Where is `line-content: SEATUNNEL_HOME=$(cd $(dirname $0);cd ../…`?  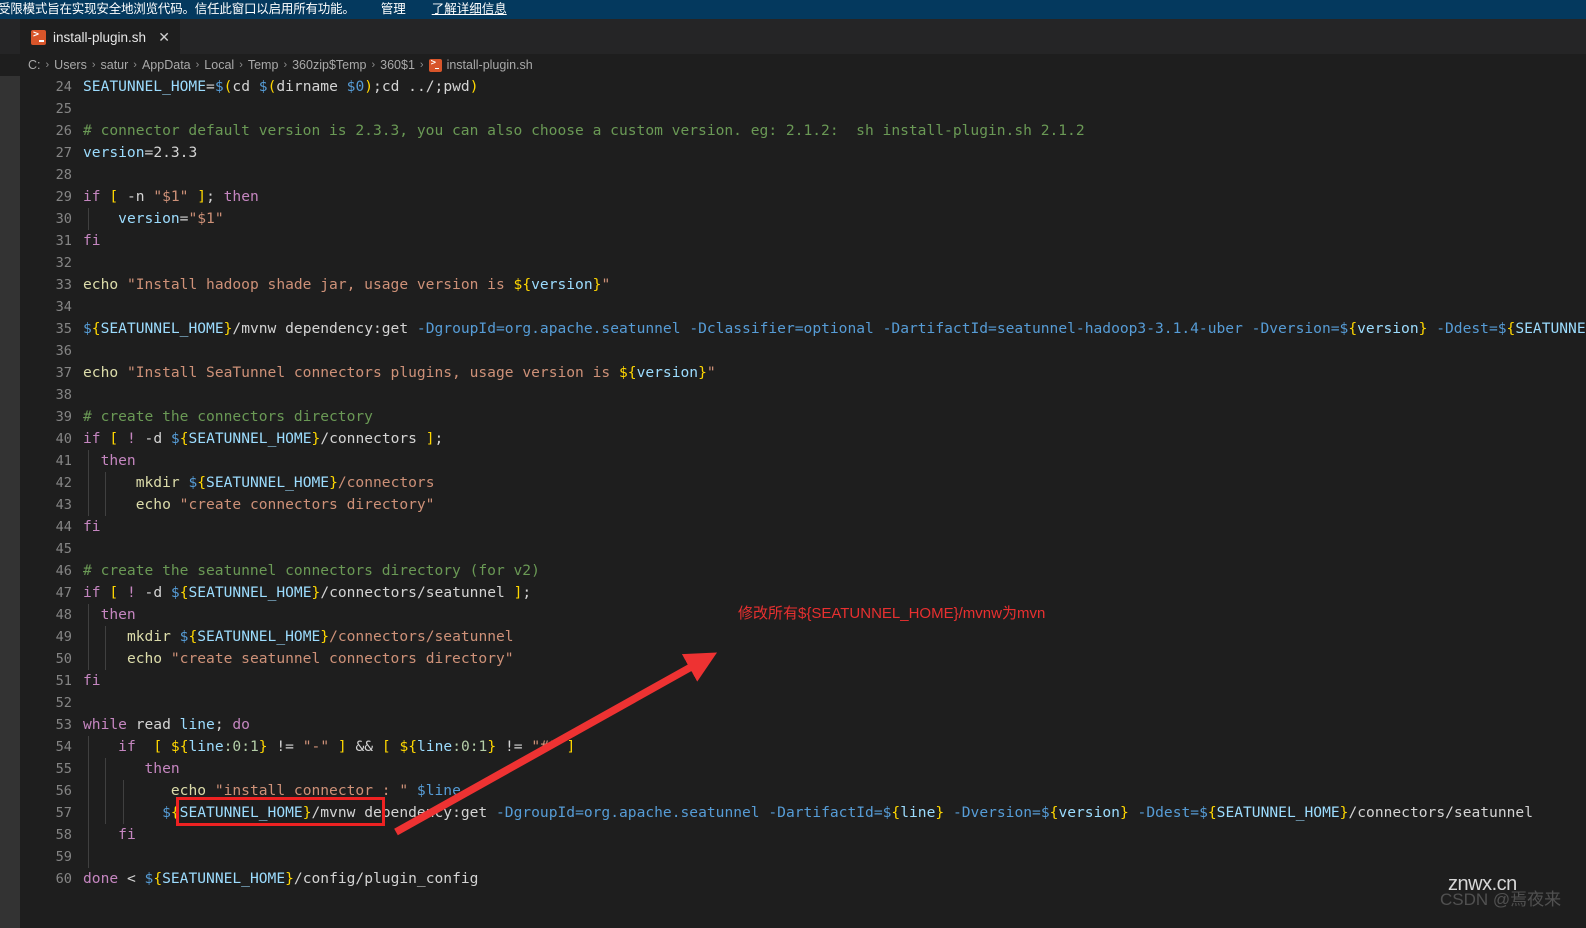
line-content: SEATUNNEL_HOME=$(cd $(dirname $0);cd ../… is located at coordinates (280, 87).